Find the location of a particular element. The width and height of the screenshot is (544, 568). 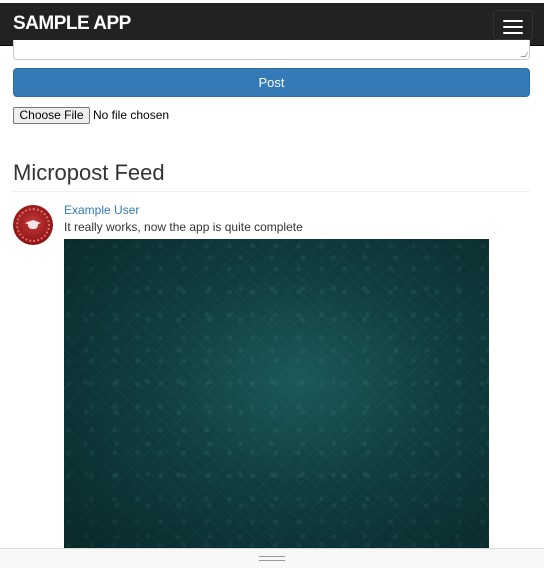

cap-base-shape is located at coordinates (33, 226).